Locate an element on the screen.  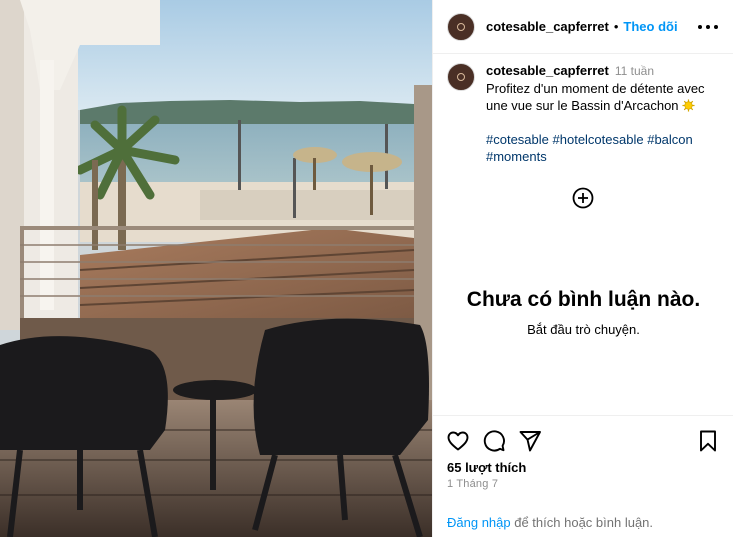
login-prompt-text: để thích hoặc bình luận. is located at coordinates (582, 522).